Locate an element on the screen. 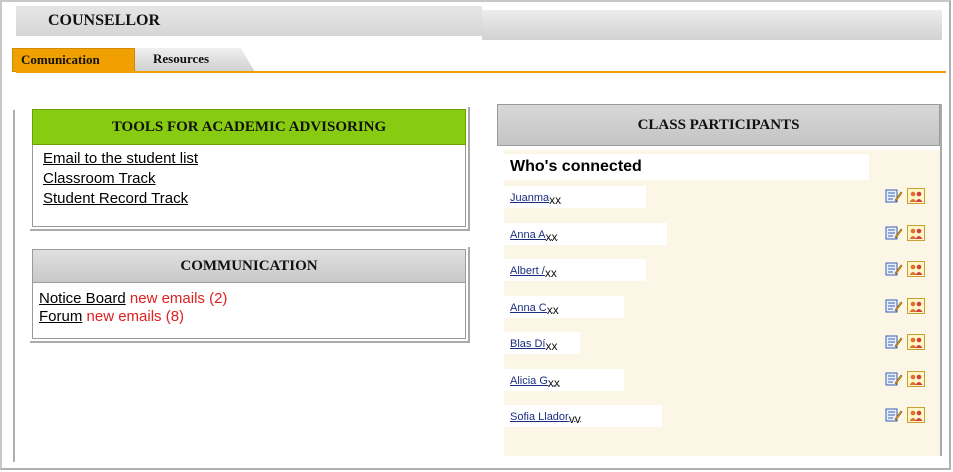 This screenshot has height=472, width=953. participant-name: Anna C is located at coordinates (528, 307).